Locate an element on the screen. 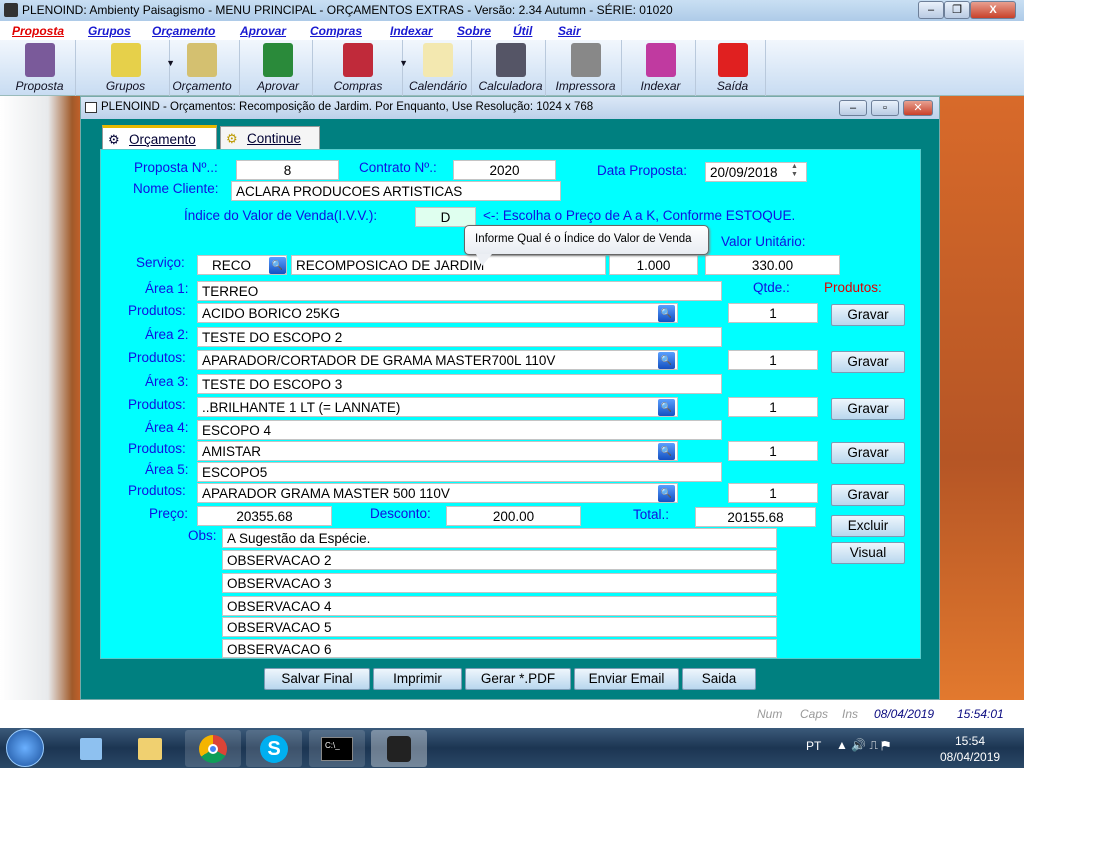  menu-sobre: Sobre is located at coordinates (474, 31).